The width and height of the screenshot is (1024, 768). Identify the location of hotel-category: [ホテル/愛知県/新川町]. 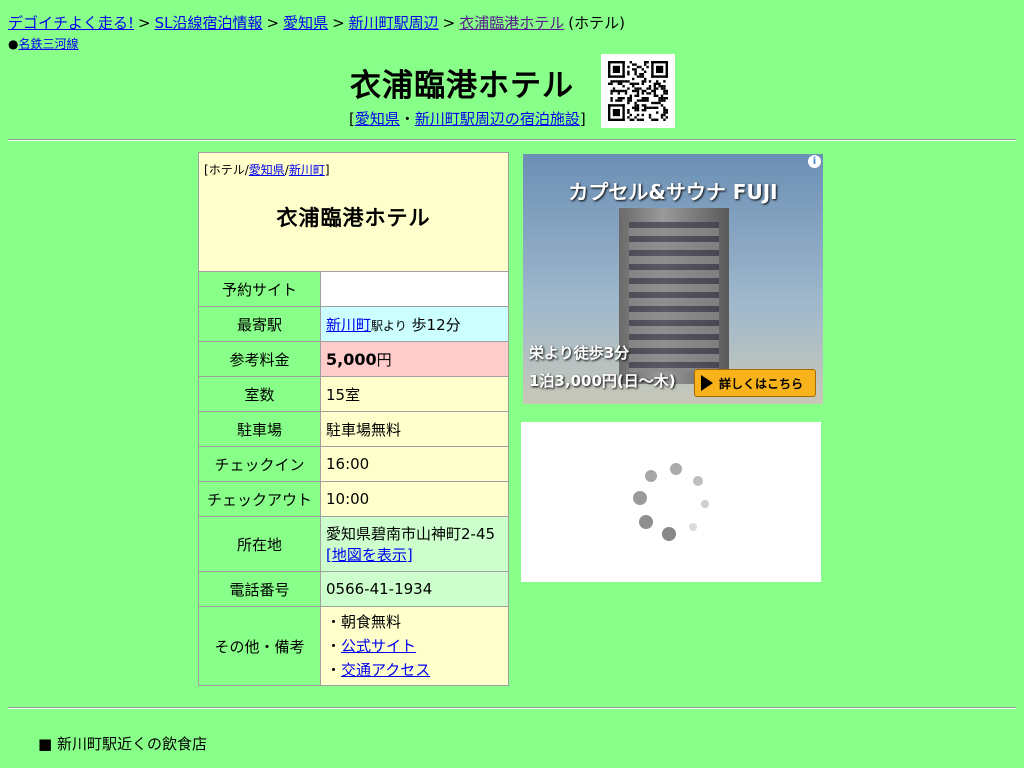
(353, 169).